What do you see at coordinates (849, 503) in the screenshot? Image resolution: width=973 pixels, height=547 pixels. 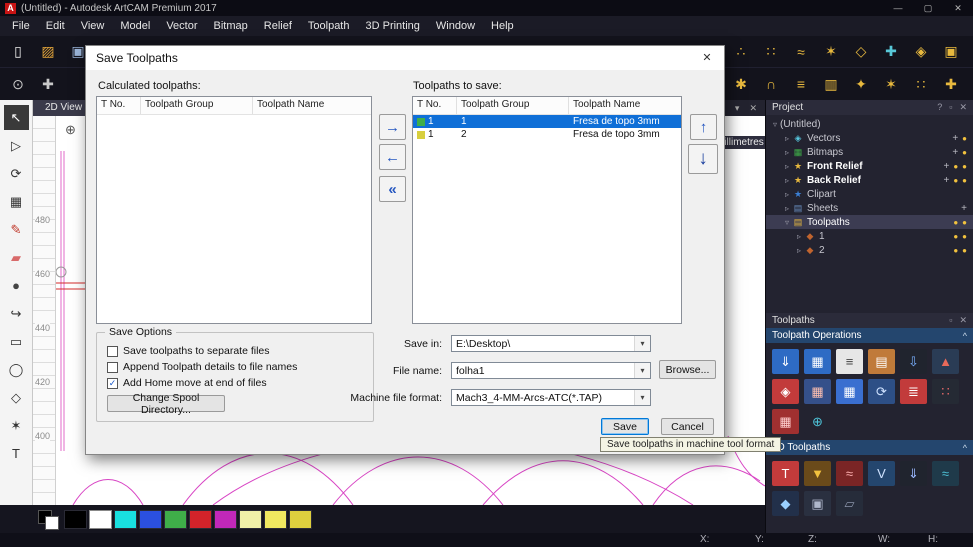 I see `fluting-toolpath-icon: ▱` at bounding box center [849, 503].